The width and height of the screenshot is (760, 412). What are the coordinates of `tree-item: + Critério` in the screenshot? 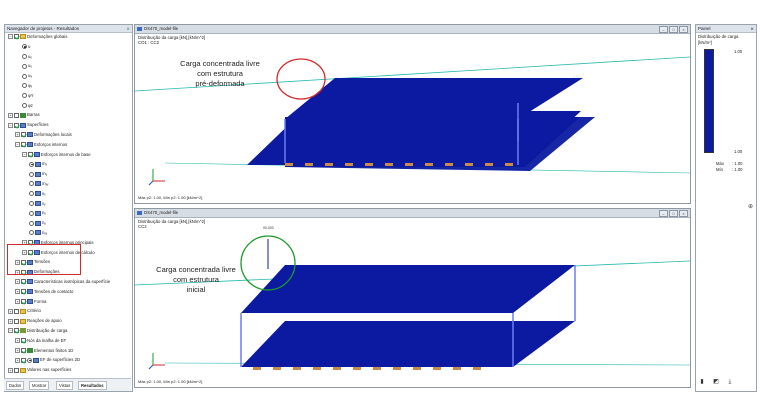 It's located at (24, 310).